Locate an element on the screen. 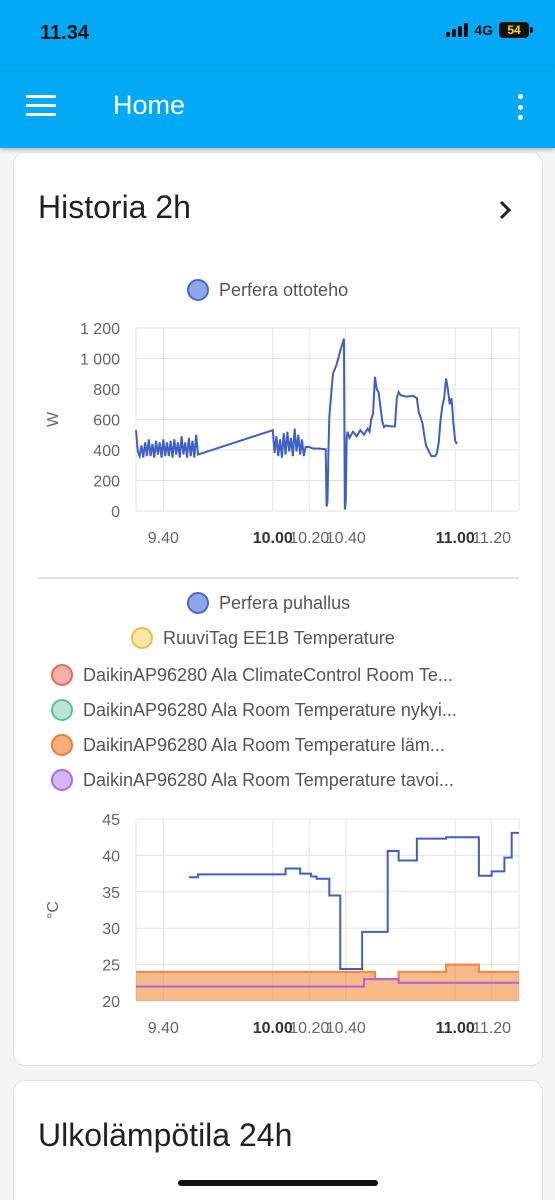  y-tick-label: 800 is located at coordinates (106, 390).